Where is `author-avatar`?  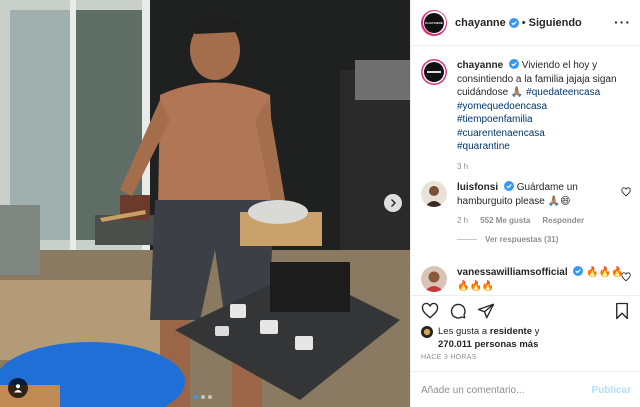
author-avatar is located at coordinates (434, 72).